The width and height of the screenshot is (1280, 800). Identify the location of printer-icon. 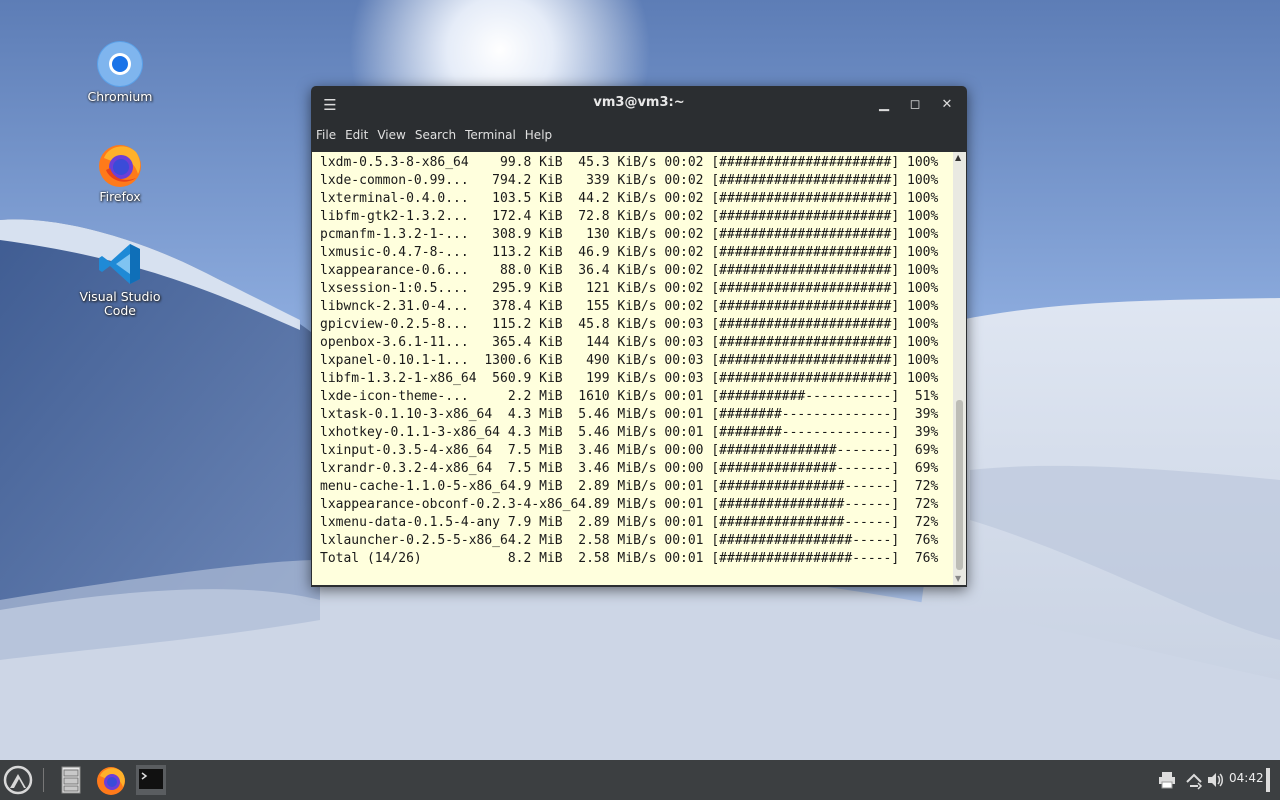
(1167, 780).